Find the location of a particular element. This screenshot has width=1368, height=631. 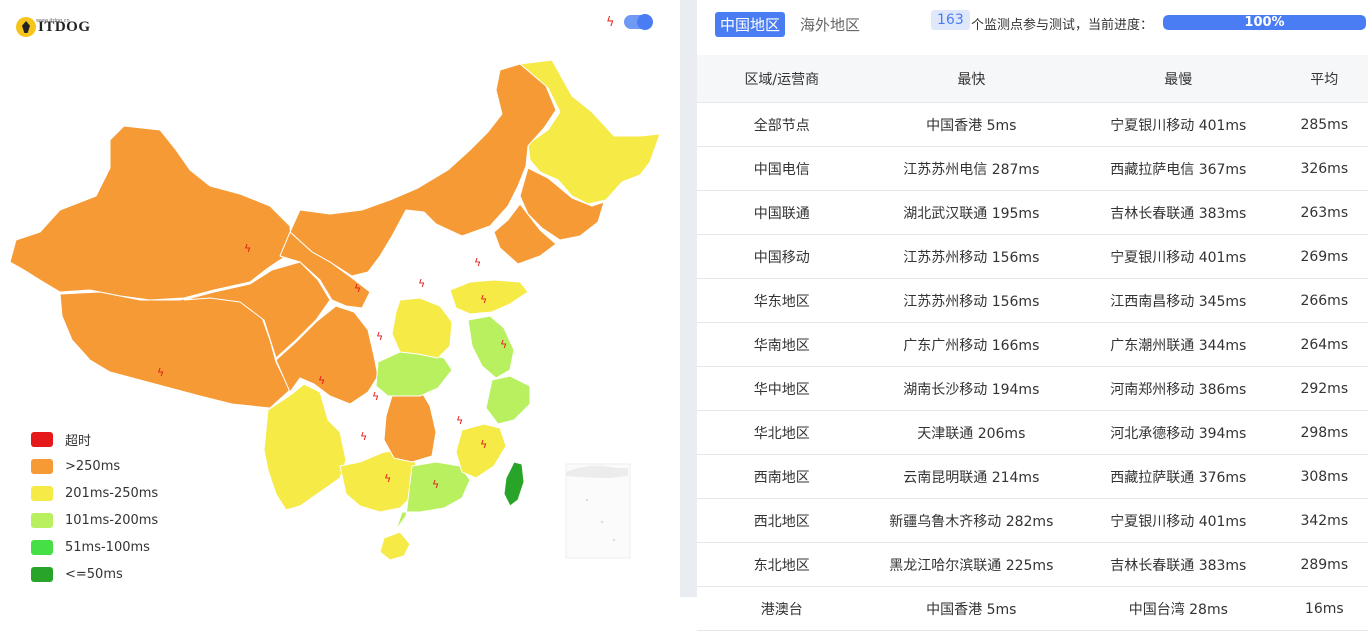

province-fujian is located at coordinates (481, 451).